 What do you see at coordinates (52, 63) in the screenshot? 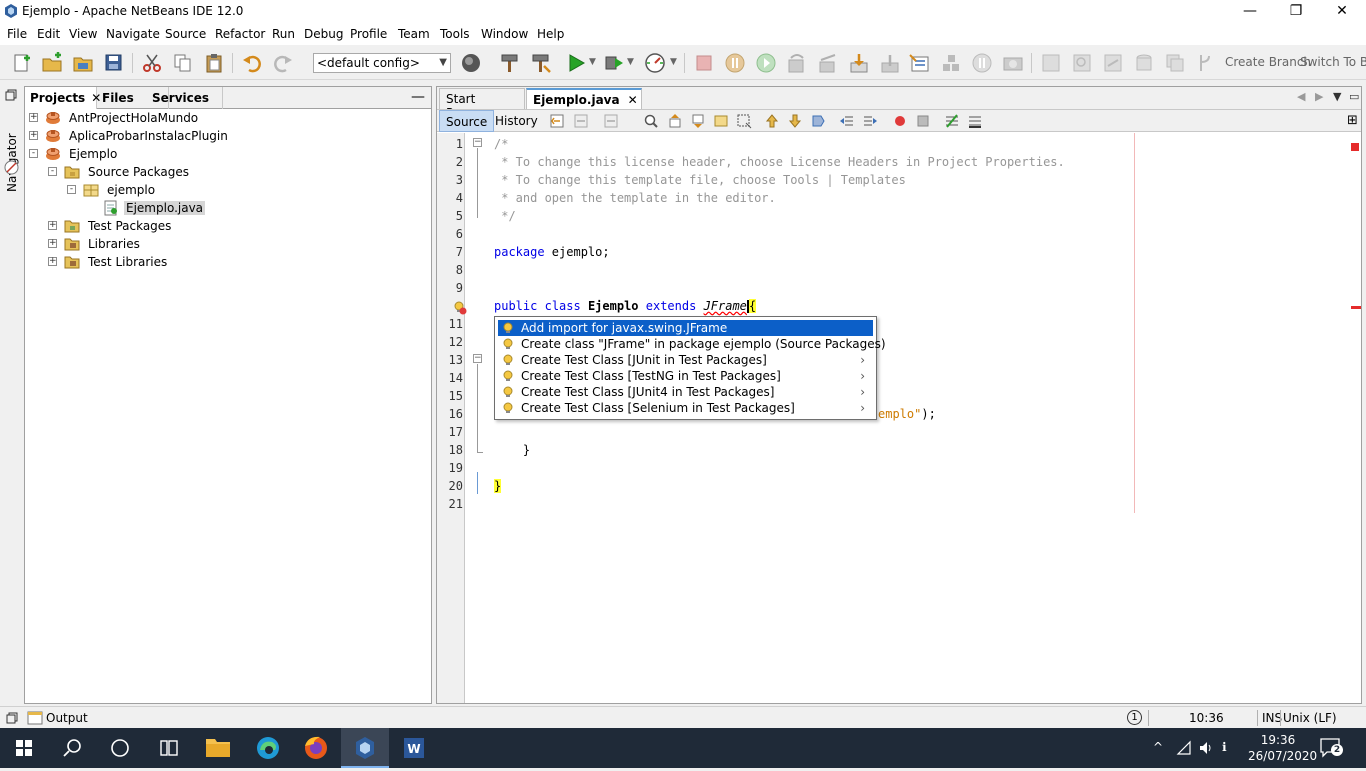
I see `new-project-icon` at bounding box center [52, 63].